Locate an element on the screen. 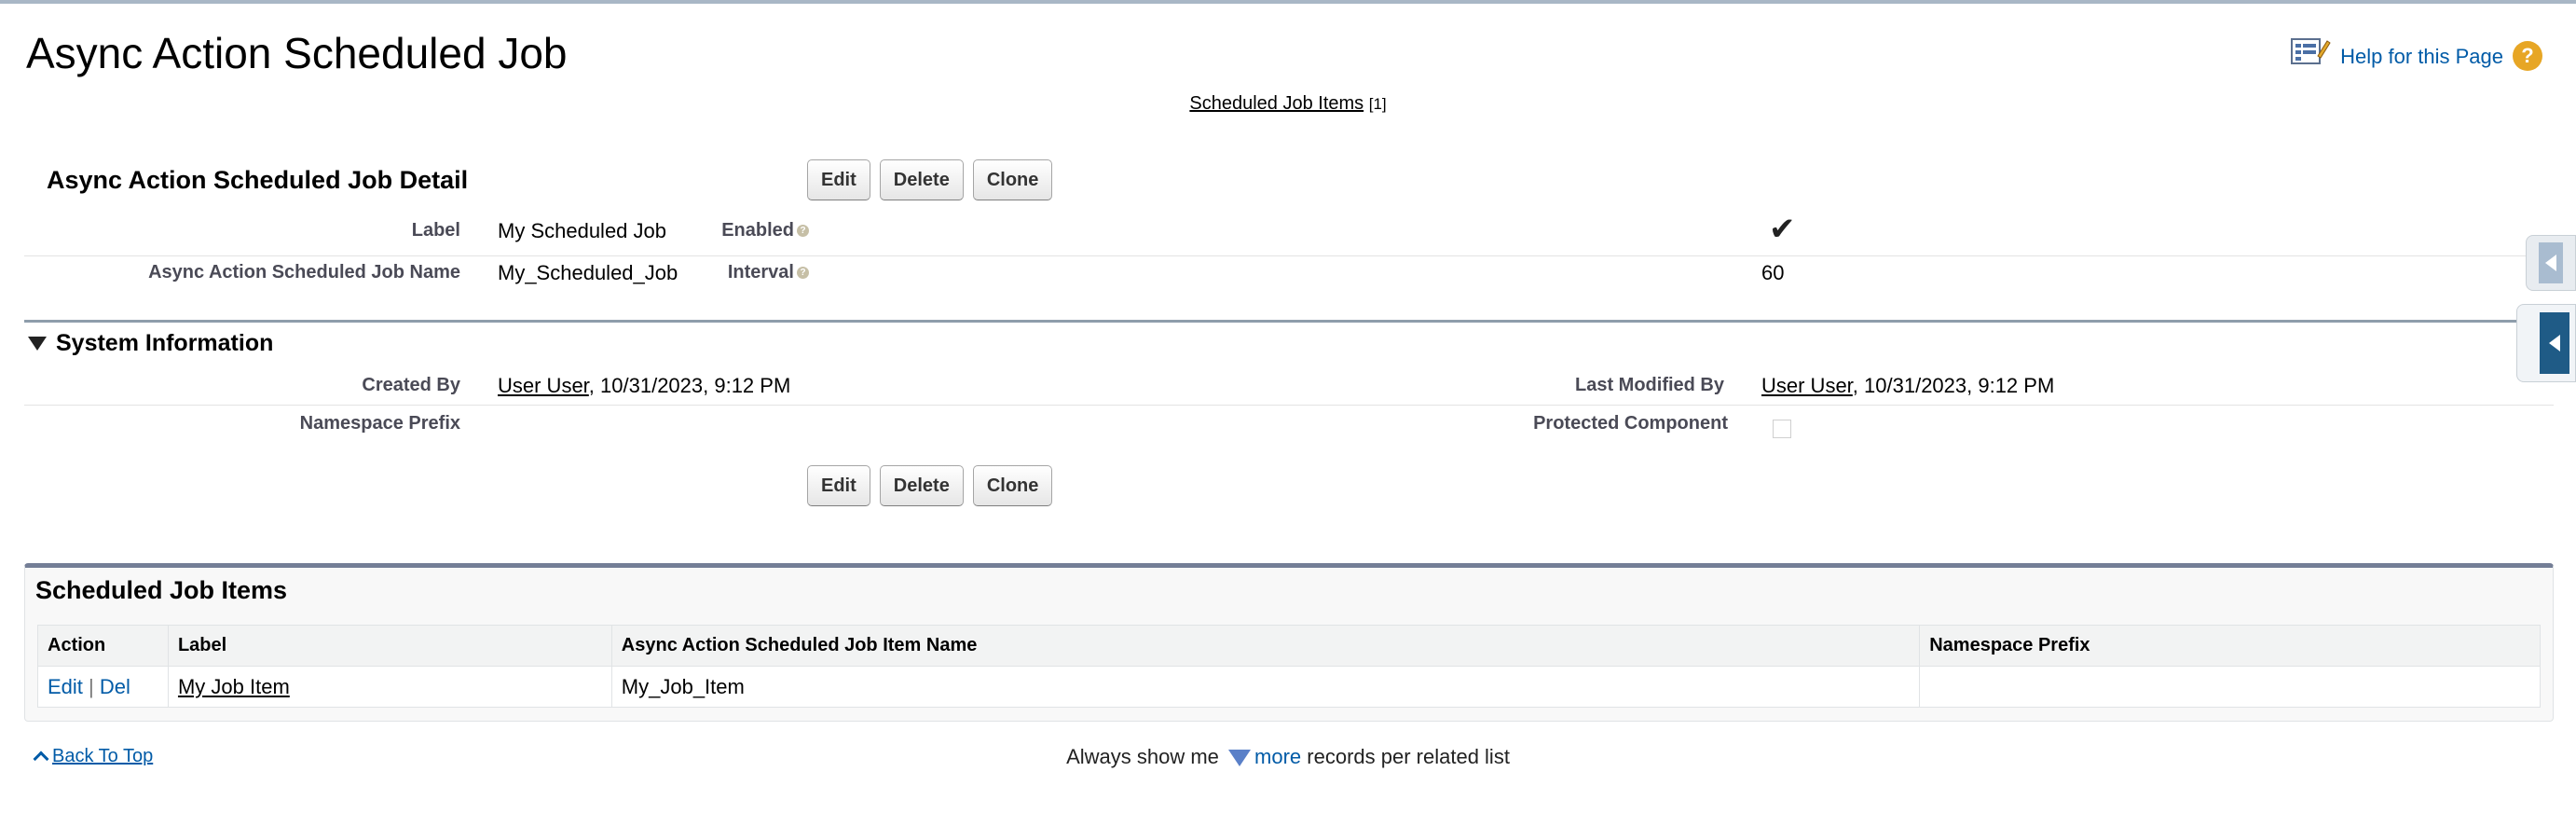  column-header-namespace-prefix: Namespace Prefix is located at coordinates (2230, 646).